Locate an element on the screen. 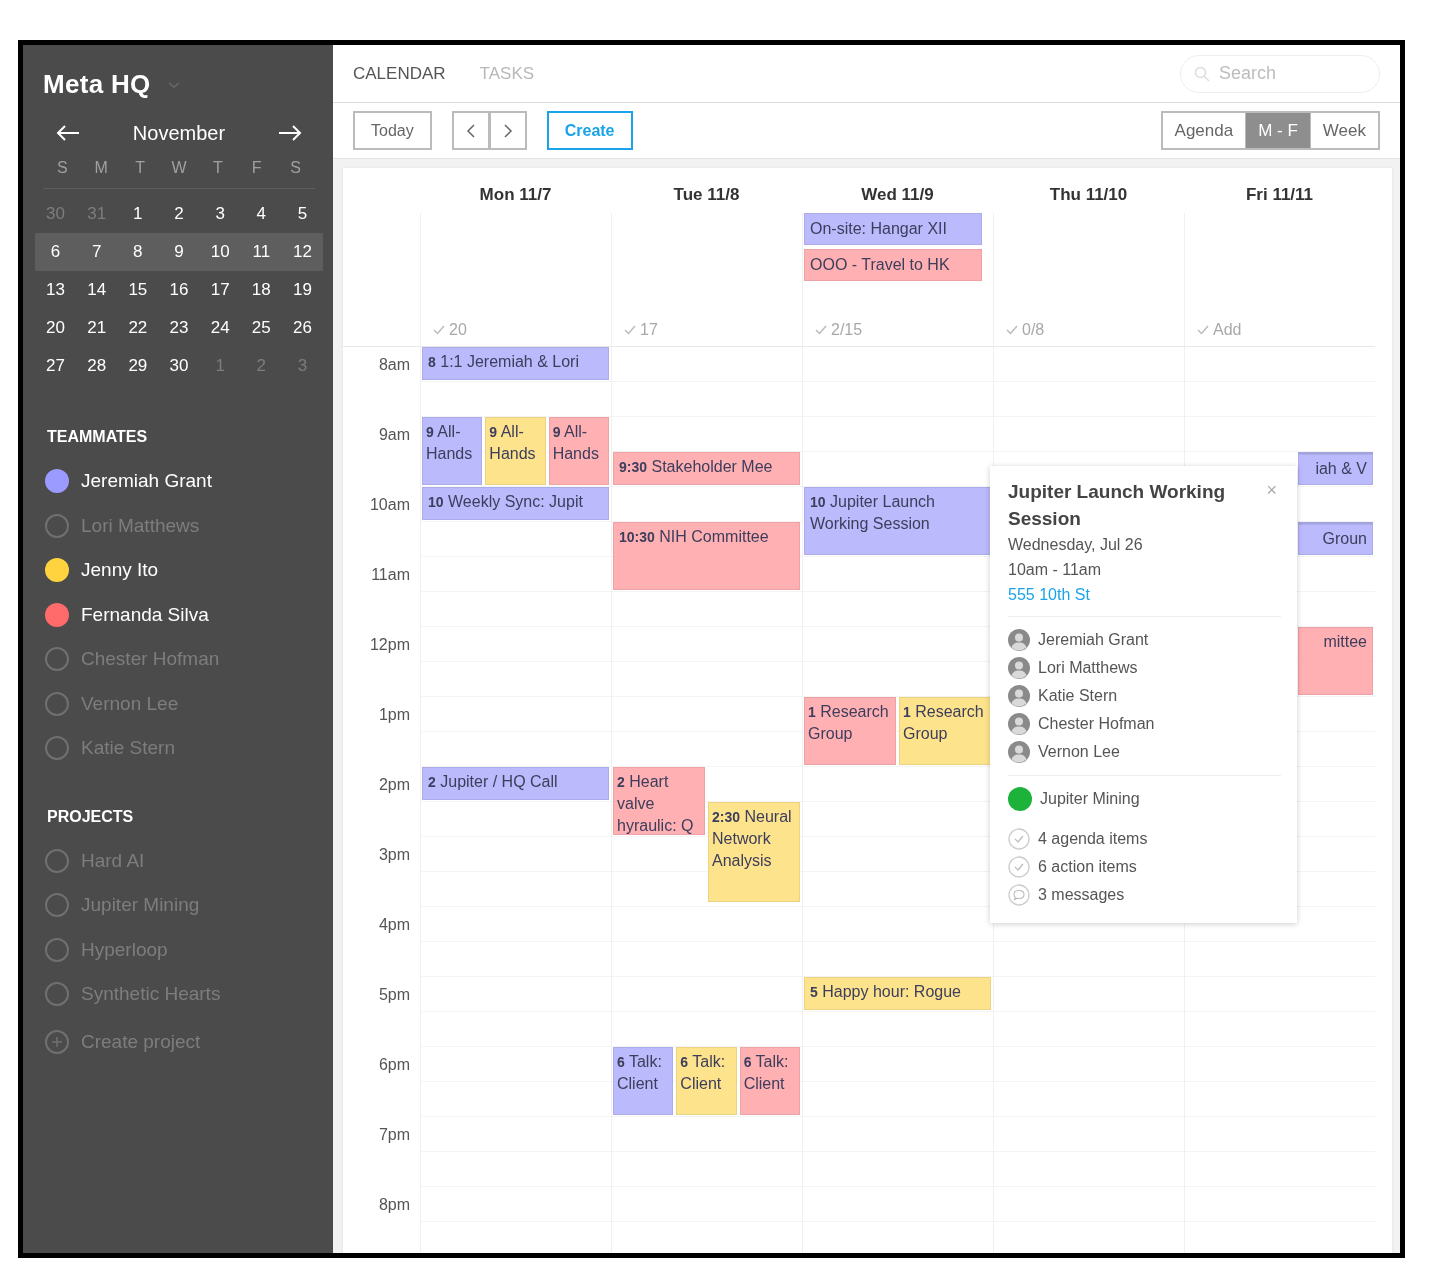 This screenshot has width=1438, height=1282. section-heading: PROJECTS is located at coordinates (91, 816).